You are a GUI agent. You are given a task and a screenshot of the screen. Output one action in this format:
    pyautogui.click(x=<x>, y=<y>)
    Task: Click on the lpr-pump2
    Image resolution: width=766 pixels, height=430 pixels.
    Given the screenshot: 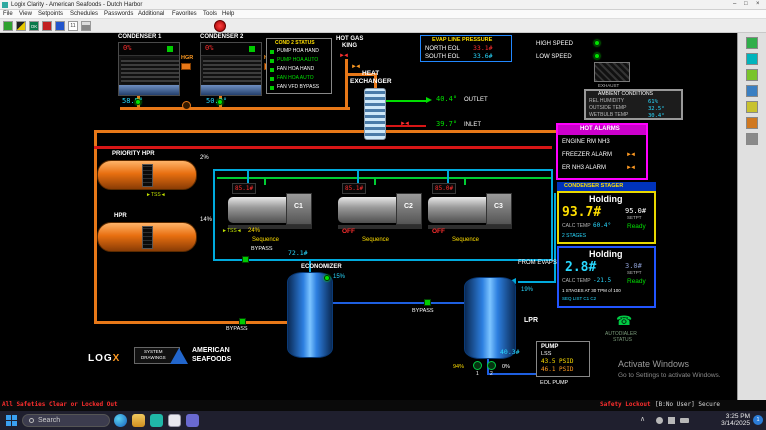 What is the action you would take?
    pyautogui.click(x=491, y=365)
    